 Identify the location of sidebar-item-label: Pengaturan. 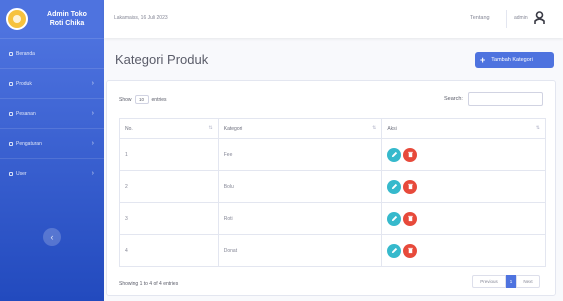
(29, 143).